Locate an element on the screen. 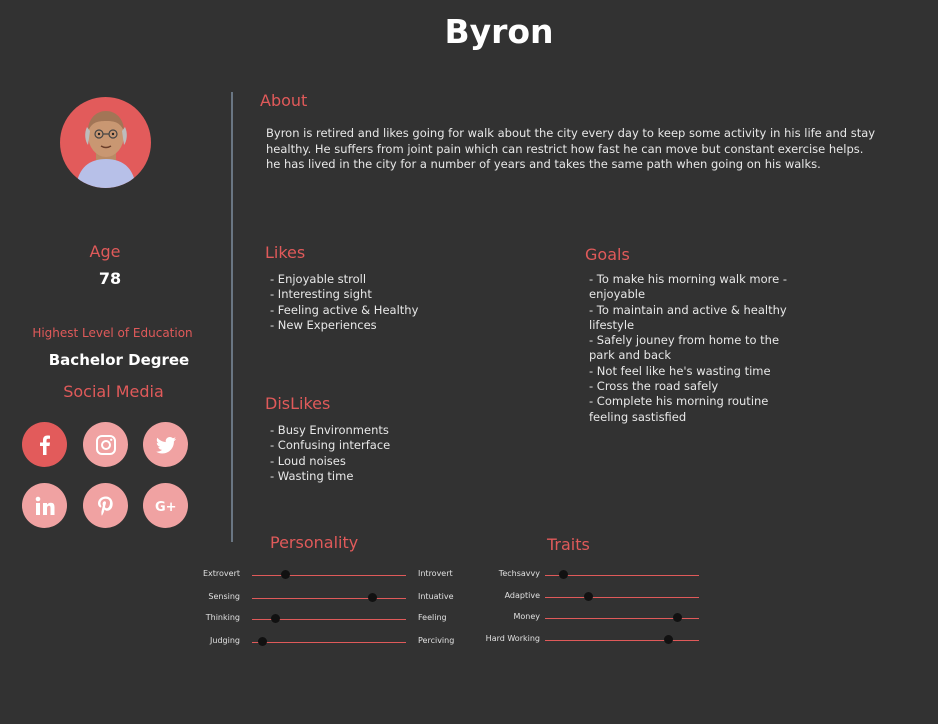 The image size is (938, 724). persona-name: Byron is located at coordinates (499, 31).